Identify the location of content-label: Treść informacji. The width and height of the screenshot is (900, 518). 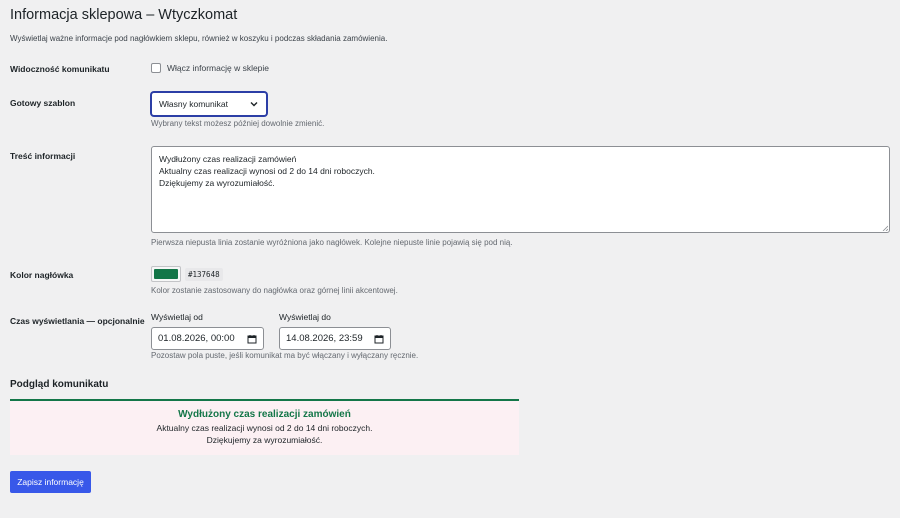
(43, 156).